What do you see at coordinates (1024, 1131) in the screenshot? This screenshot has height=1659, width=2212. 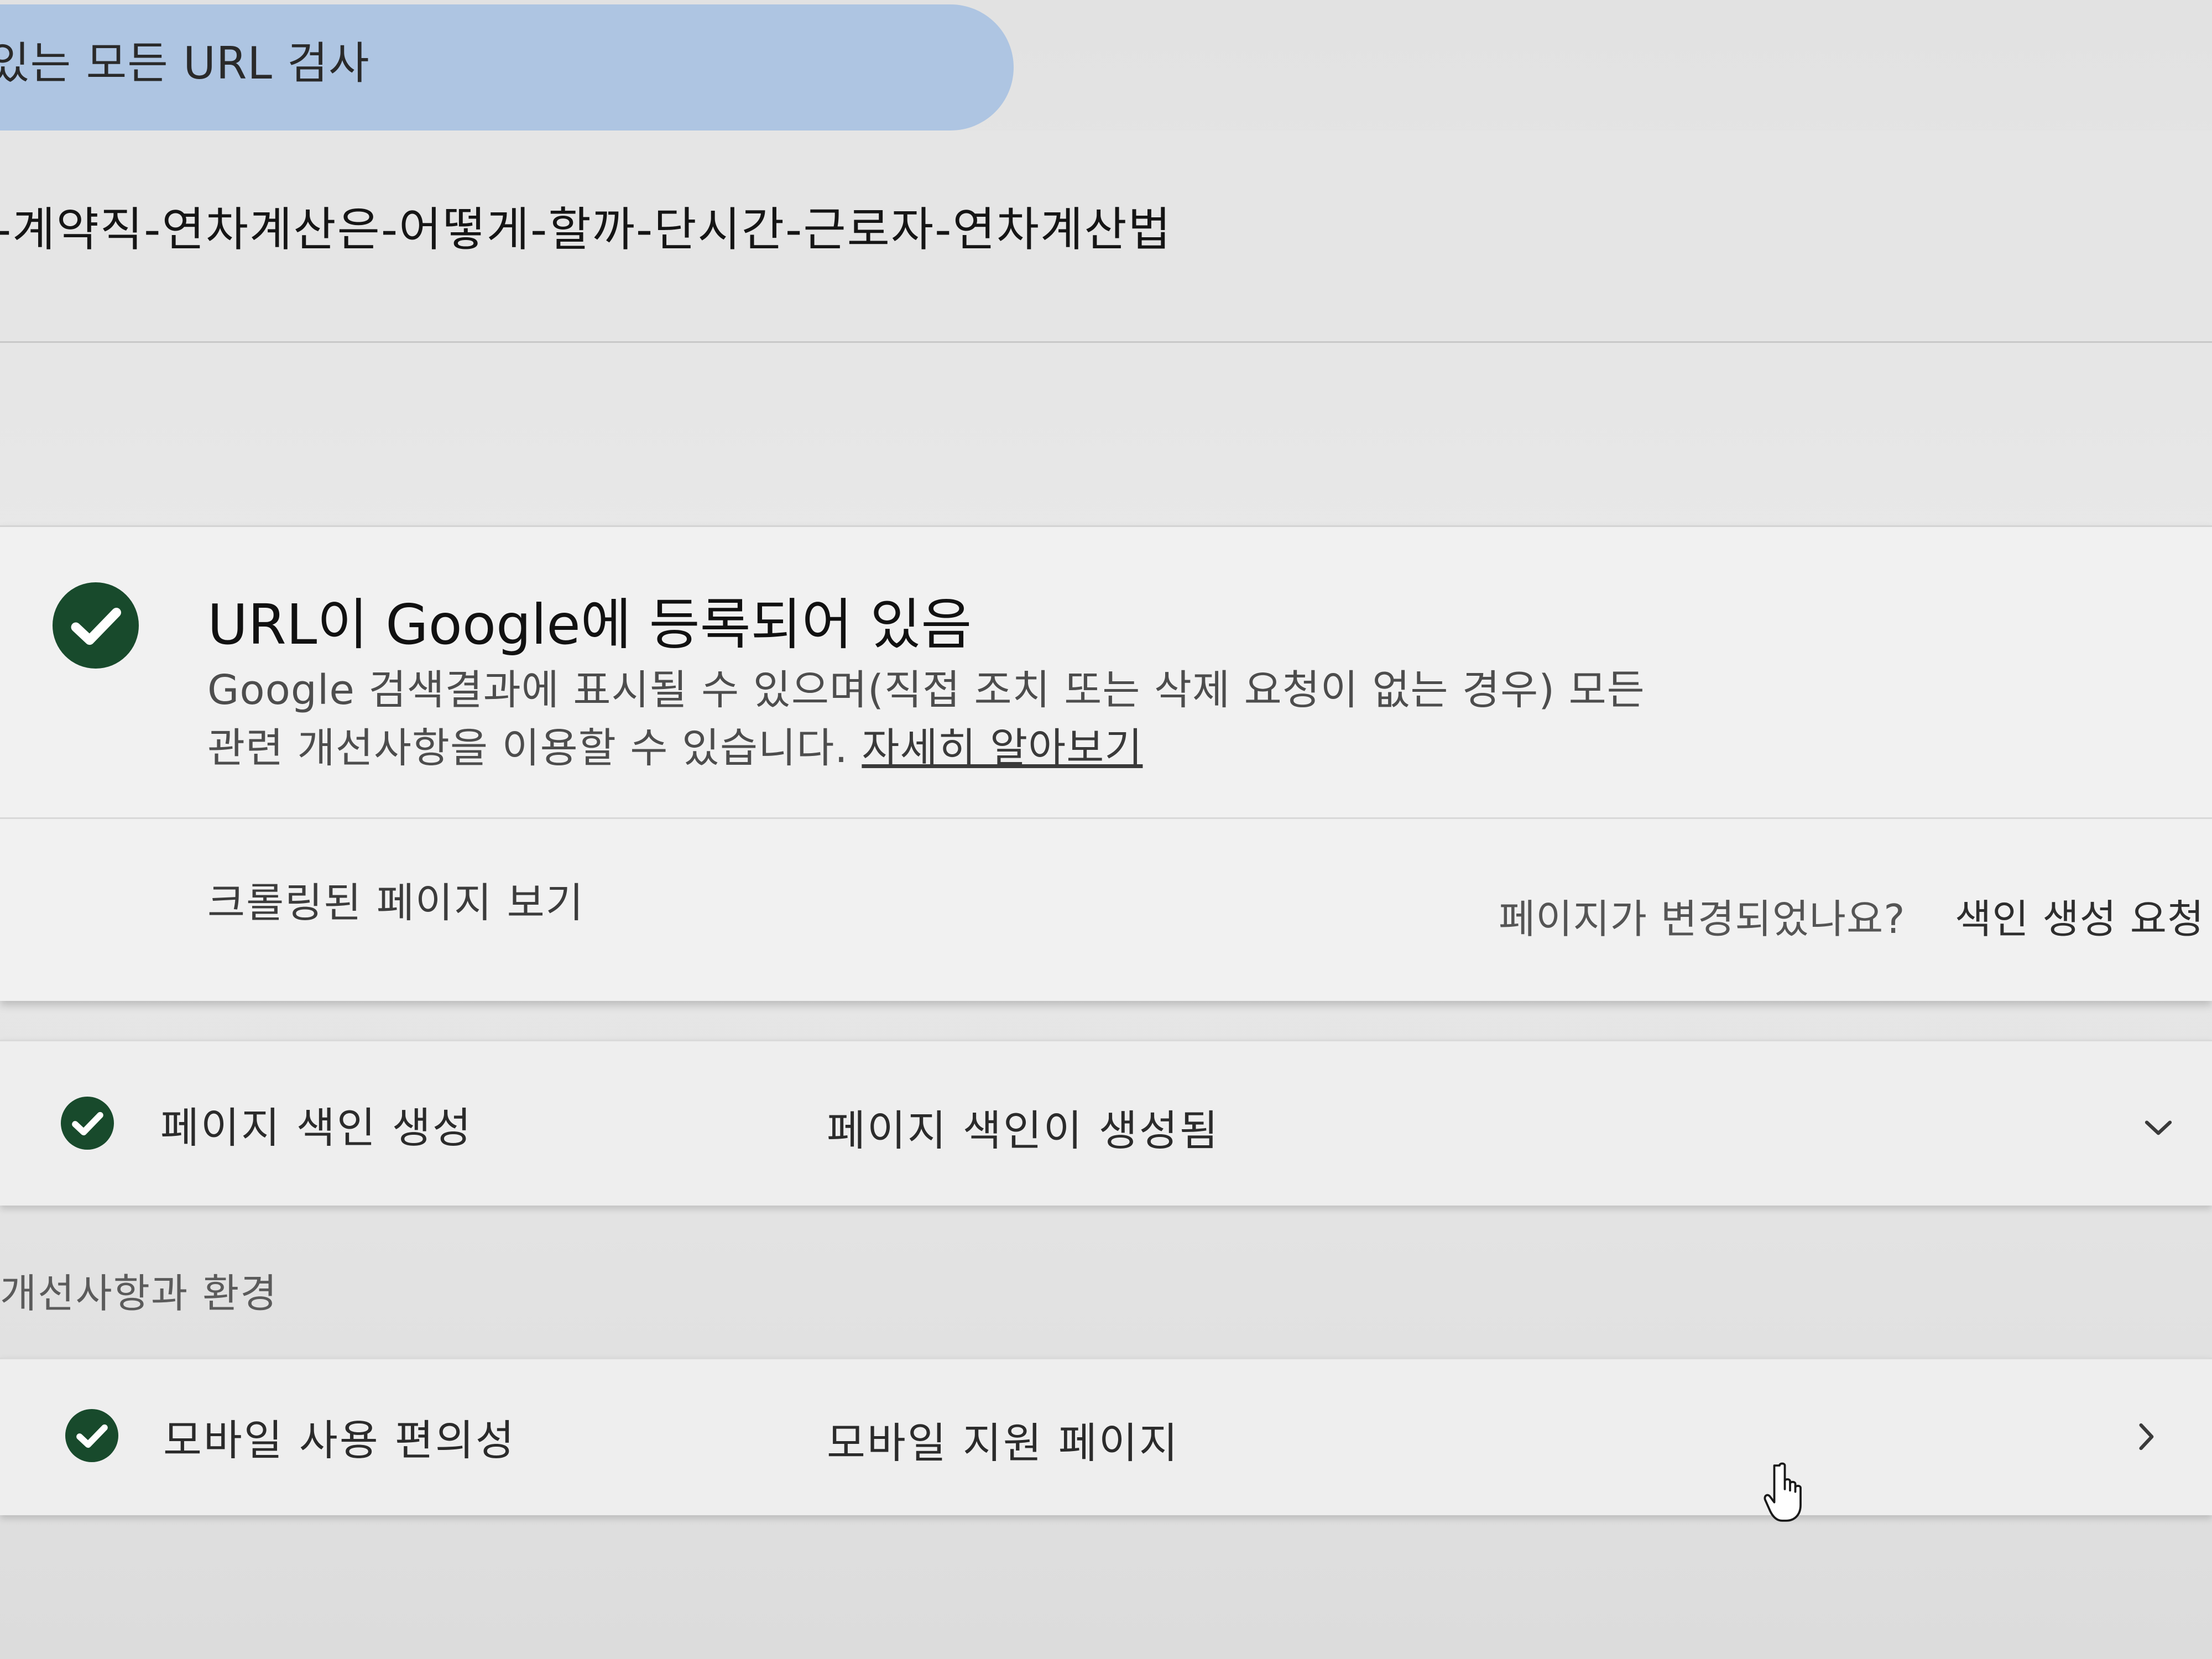 I see `page-indexing-status: 페이지 색인이 생성됨` at bounding box center [1024, 1131].